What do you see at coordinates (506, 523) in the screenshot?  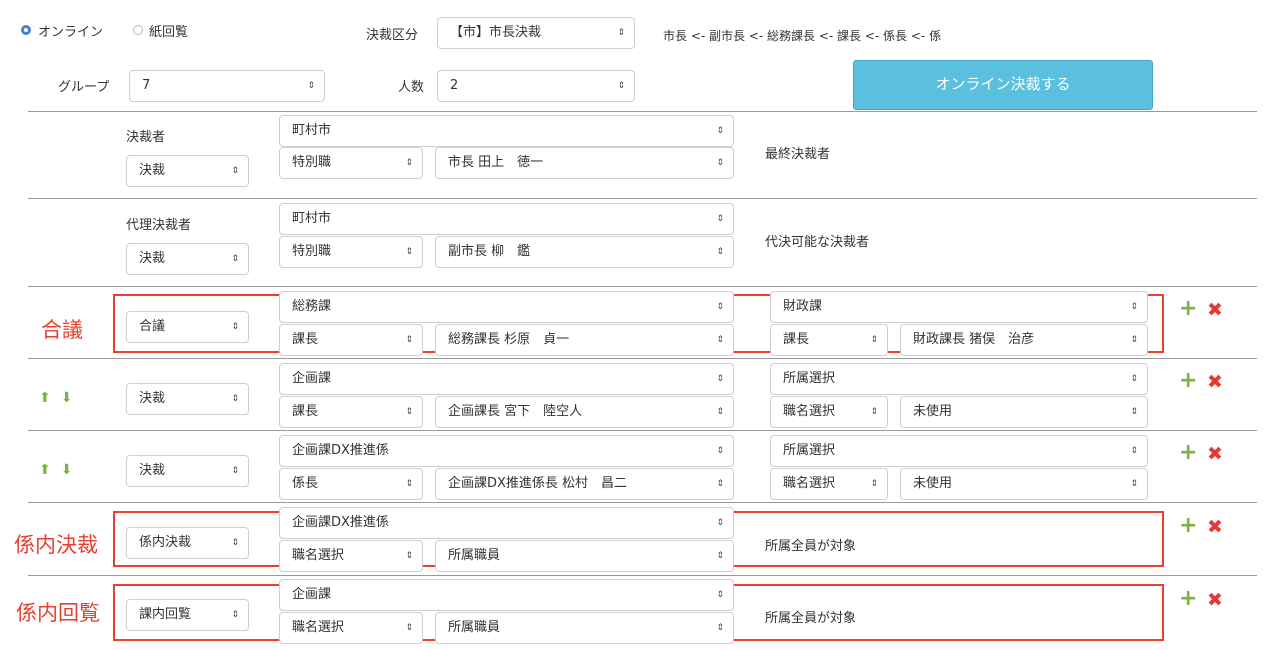 I see `row6-dept-select: 企画課DX推進係 ⇕` at bounding box center [506, 523].